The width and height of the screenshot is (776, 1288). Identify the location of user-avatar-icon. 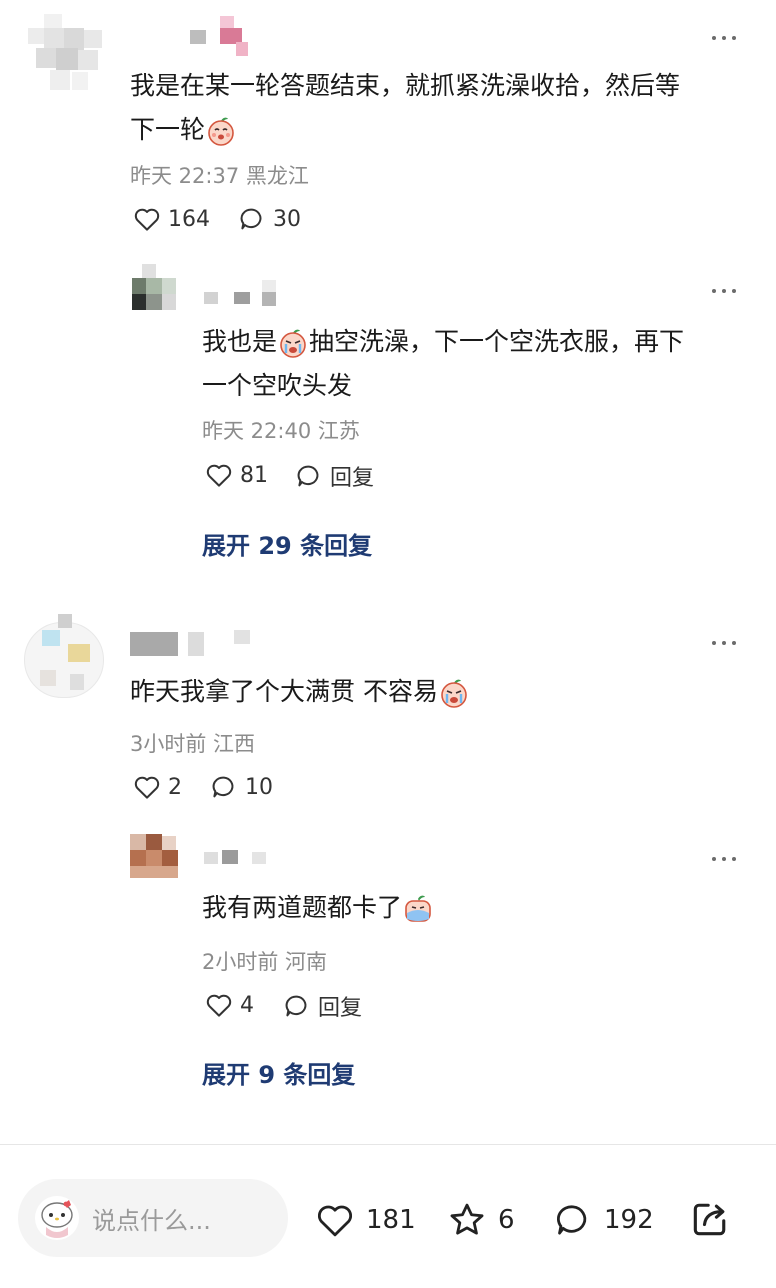
(57, 1218).